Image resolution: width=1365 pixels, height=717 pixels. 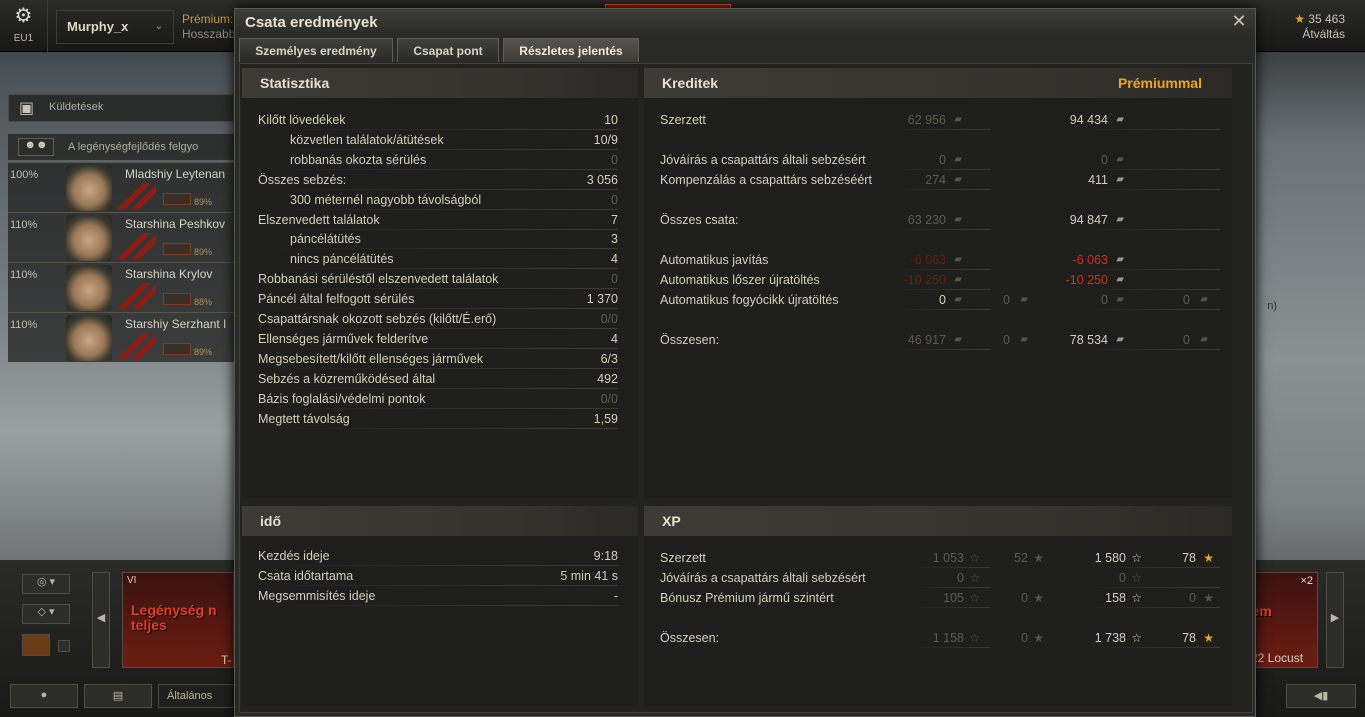 I want to click on xp-premium-value: 0, so click(x=1122, y=578).